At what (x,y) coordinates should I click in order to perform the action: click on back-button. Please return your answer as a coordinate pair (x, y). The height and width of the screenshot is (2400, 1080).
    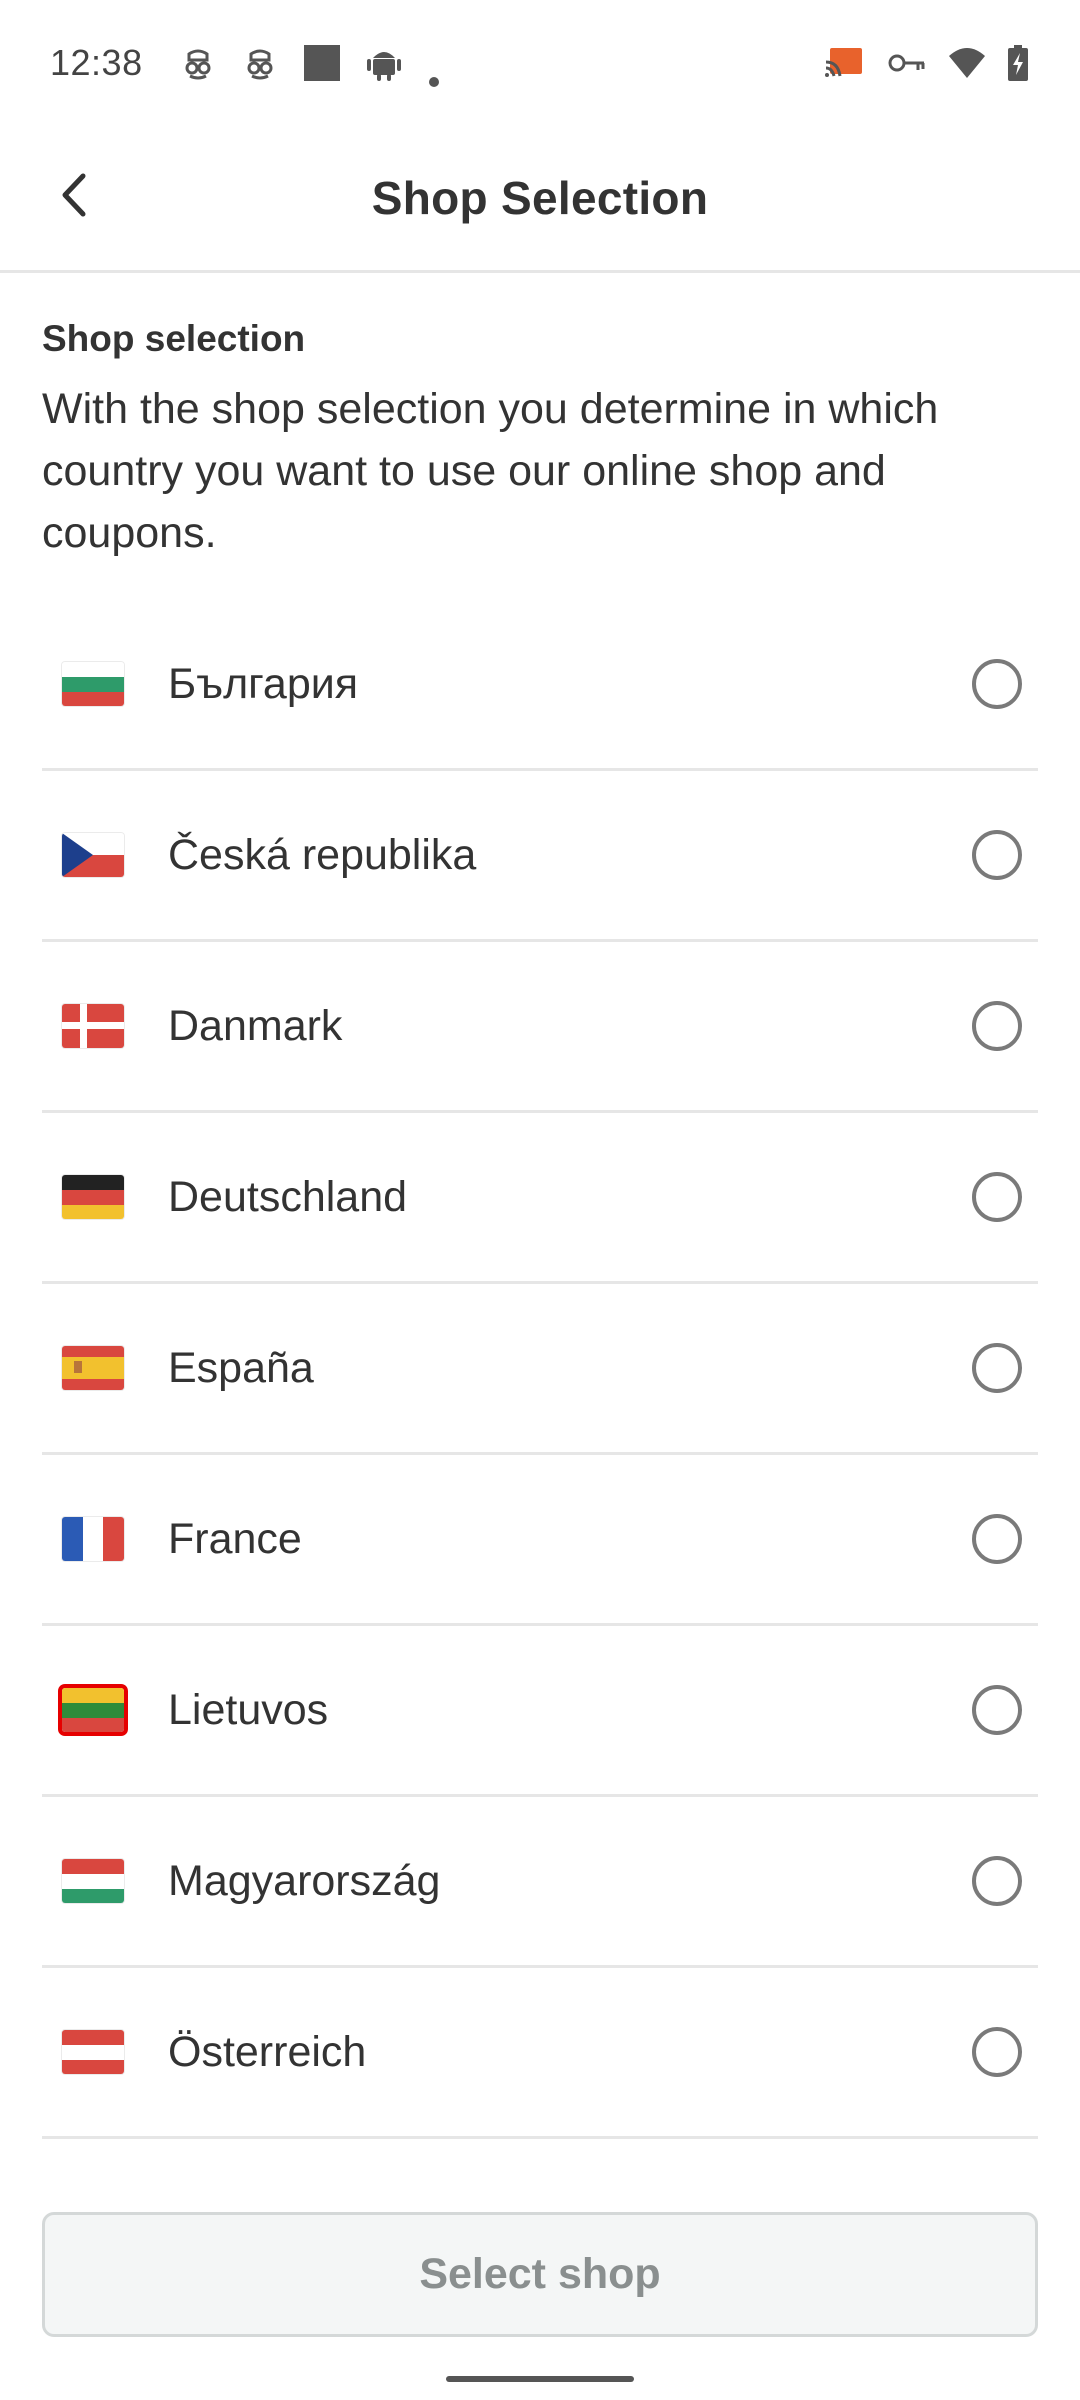
    Looking at the image, I should click on (75, 198).